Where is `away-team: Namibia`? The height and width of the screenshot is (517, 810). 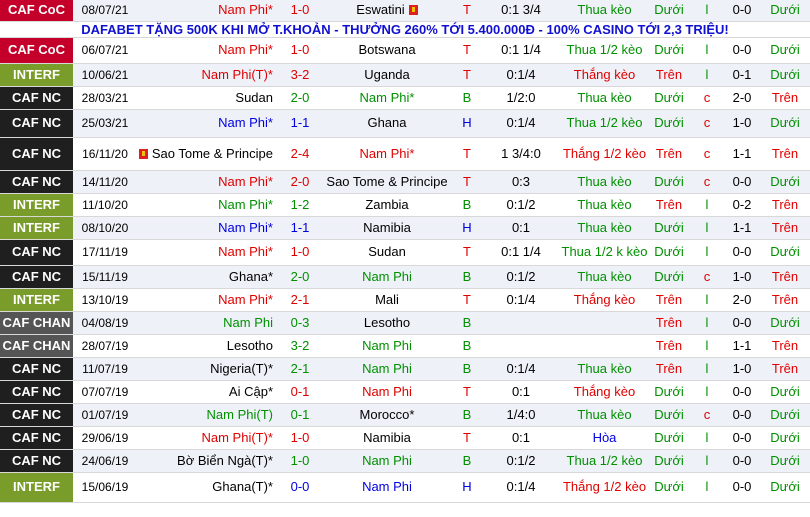 away-team: Namibia is located at coordinates (387, 438).